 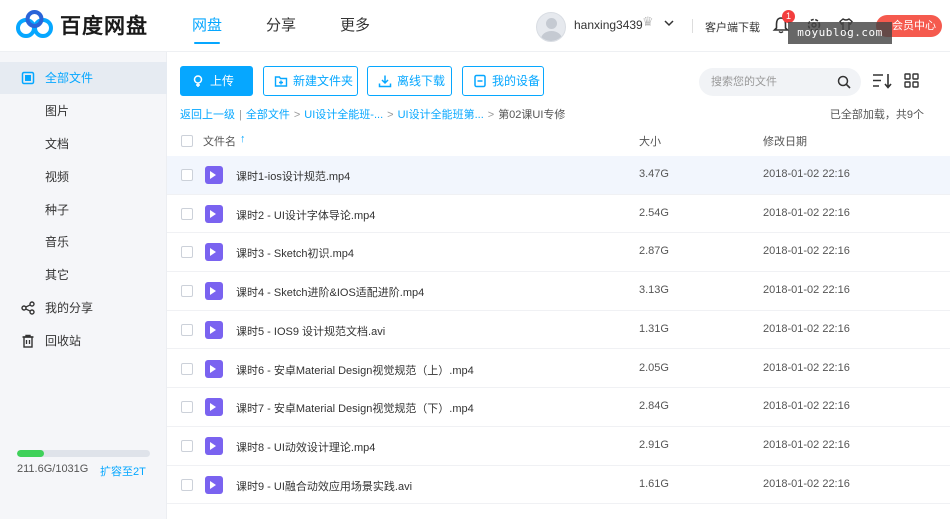 I want to click on breadcrumb-current: 第02课UI专修, so click(x=532, y=115).